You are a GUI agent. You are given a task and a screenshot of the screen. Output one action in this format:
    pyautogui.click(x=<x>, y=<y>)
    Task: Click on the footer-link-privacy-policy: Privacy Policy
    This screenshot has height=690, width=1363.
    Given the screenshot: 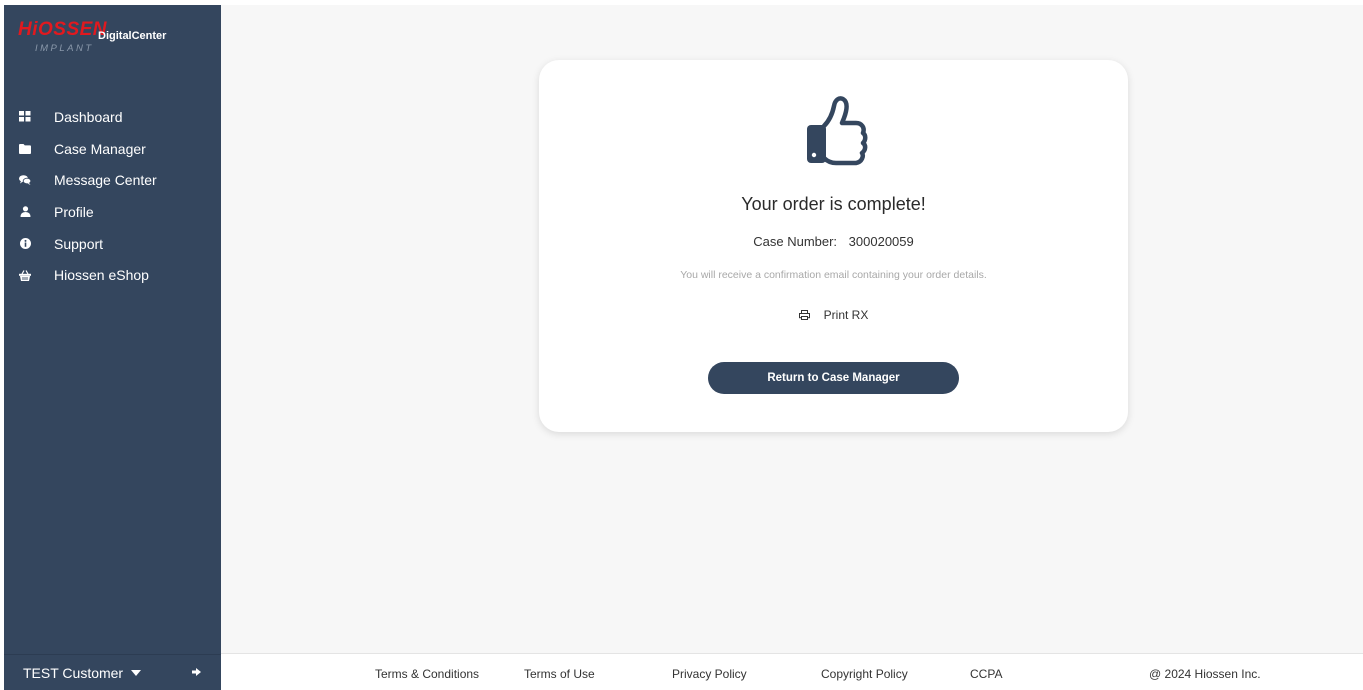 What is the action you would take?
    pyautogui.click(x=709, y=674)
    